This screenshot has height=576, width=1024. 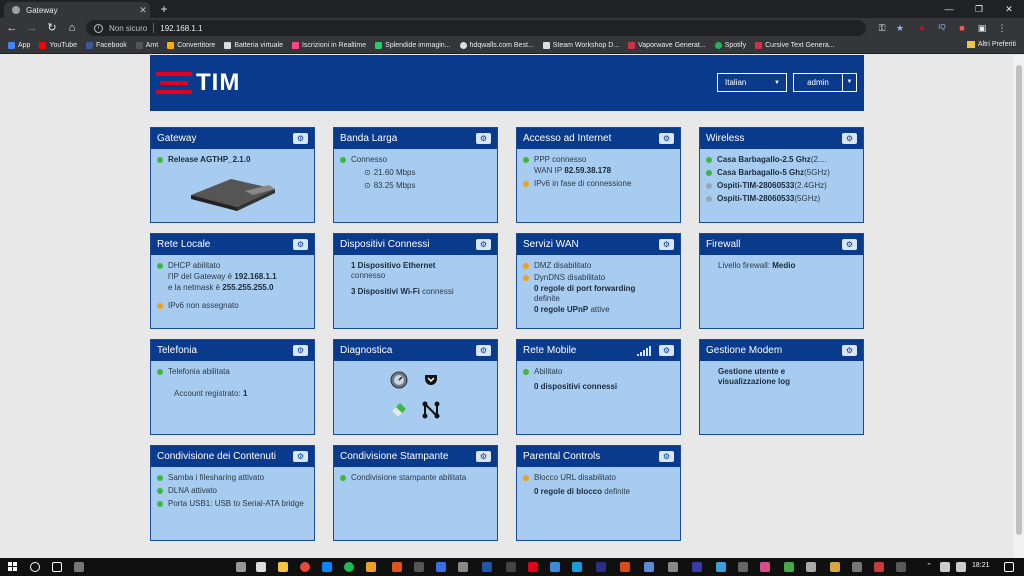 I want to click on network-icon, so click(x=945, y=567).